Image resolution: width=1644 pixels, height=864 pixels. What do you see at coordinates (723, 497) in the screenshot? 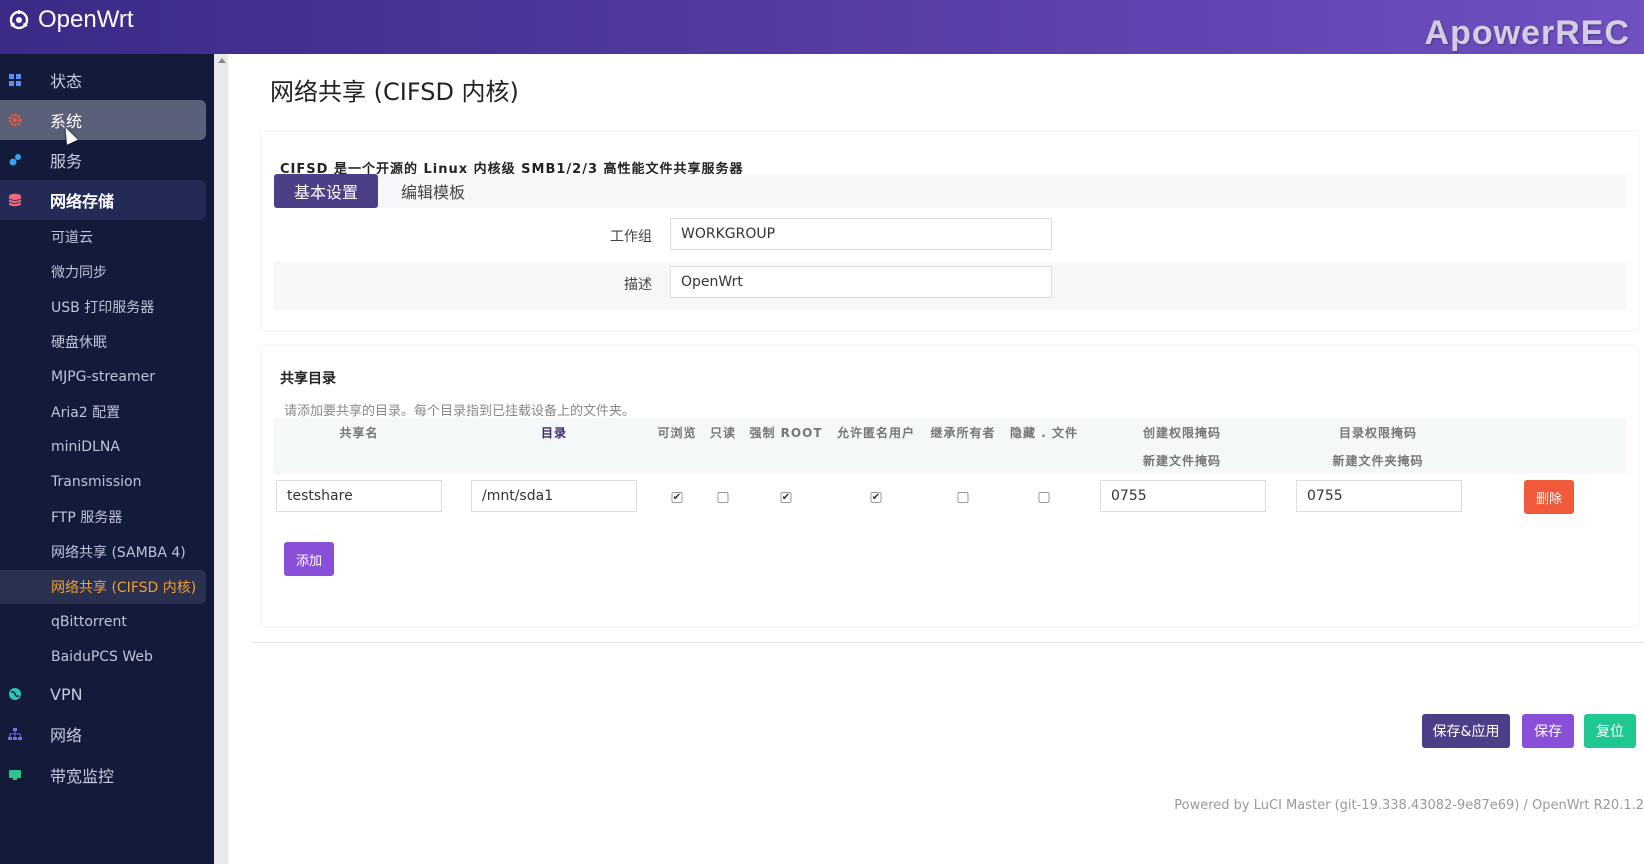
I see `readonly-checkbox` at bounding box center [723, 497].